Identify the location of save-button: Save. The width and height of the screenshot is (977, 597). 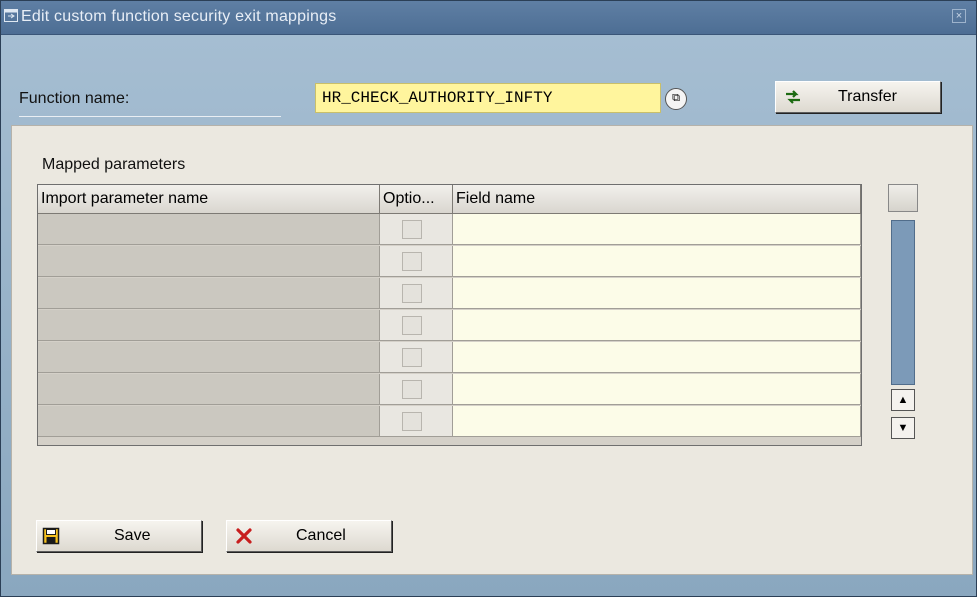
(119, 536).